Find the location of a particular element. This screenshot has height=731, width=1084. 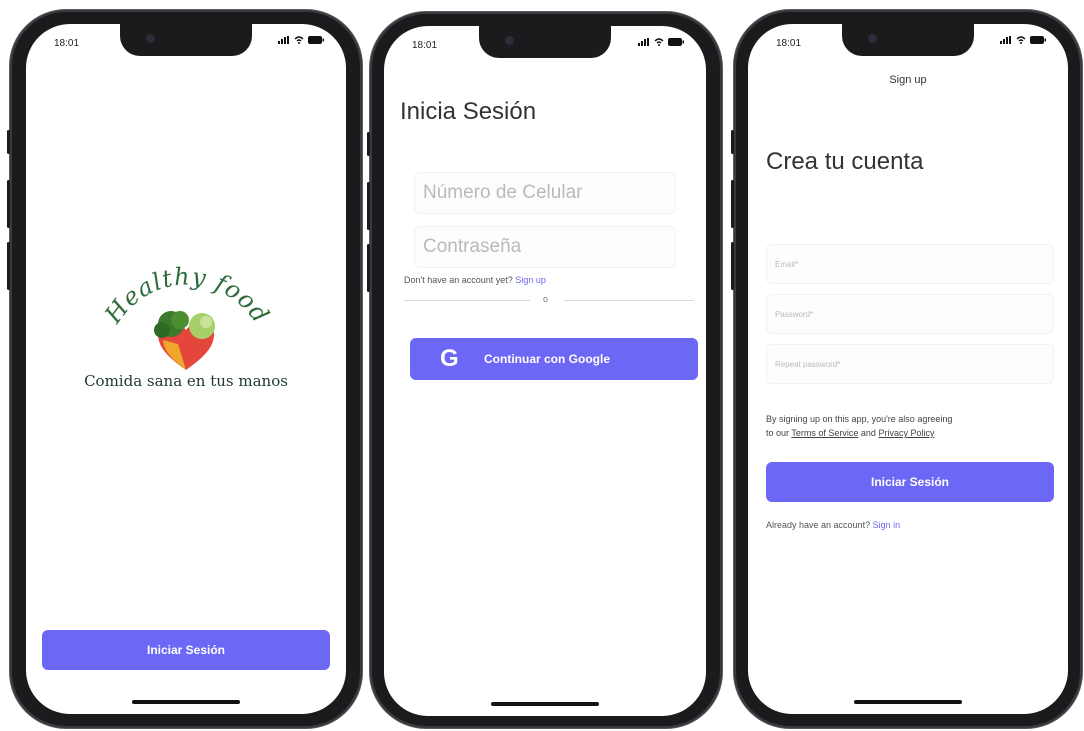

google-g-icon: G is located at coordinates (449, 358).